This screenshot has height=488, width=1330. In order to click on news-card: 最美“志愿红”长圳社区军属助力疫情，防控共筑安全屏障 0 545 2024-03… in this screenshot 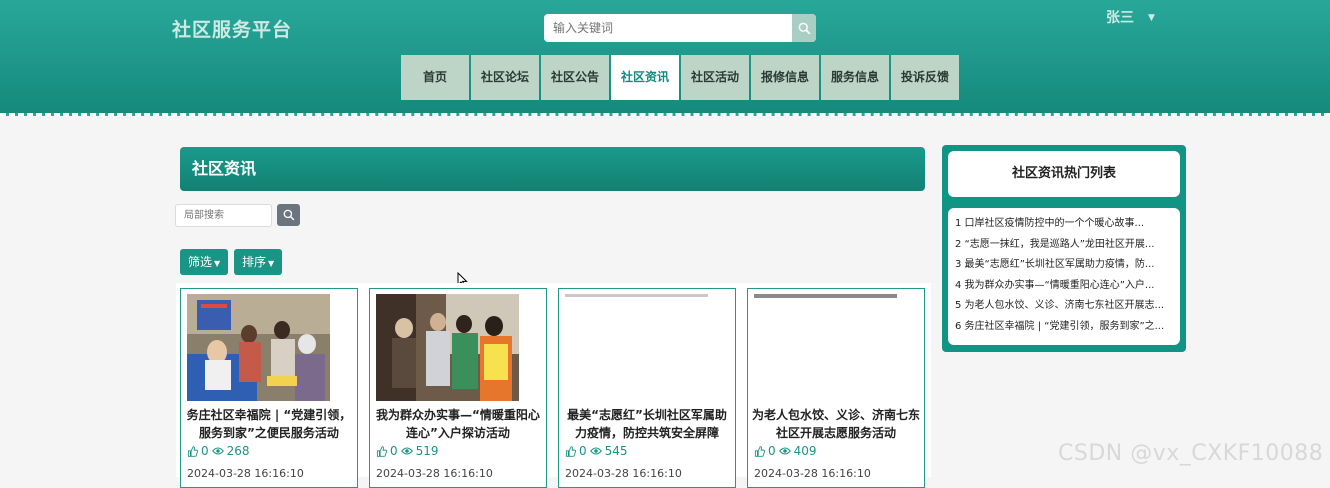, I will do `click(647, 388)`.